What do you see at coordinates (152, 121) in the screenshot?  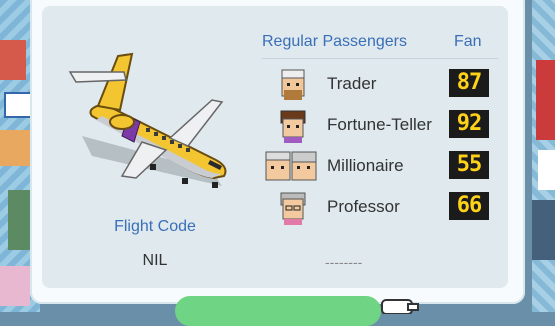 I see `airplane-icon` at bounding box center [152, 121].